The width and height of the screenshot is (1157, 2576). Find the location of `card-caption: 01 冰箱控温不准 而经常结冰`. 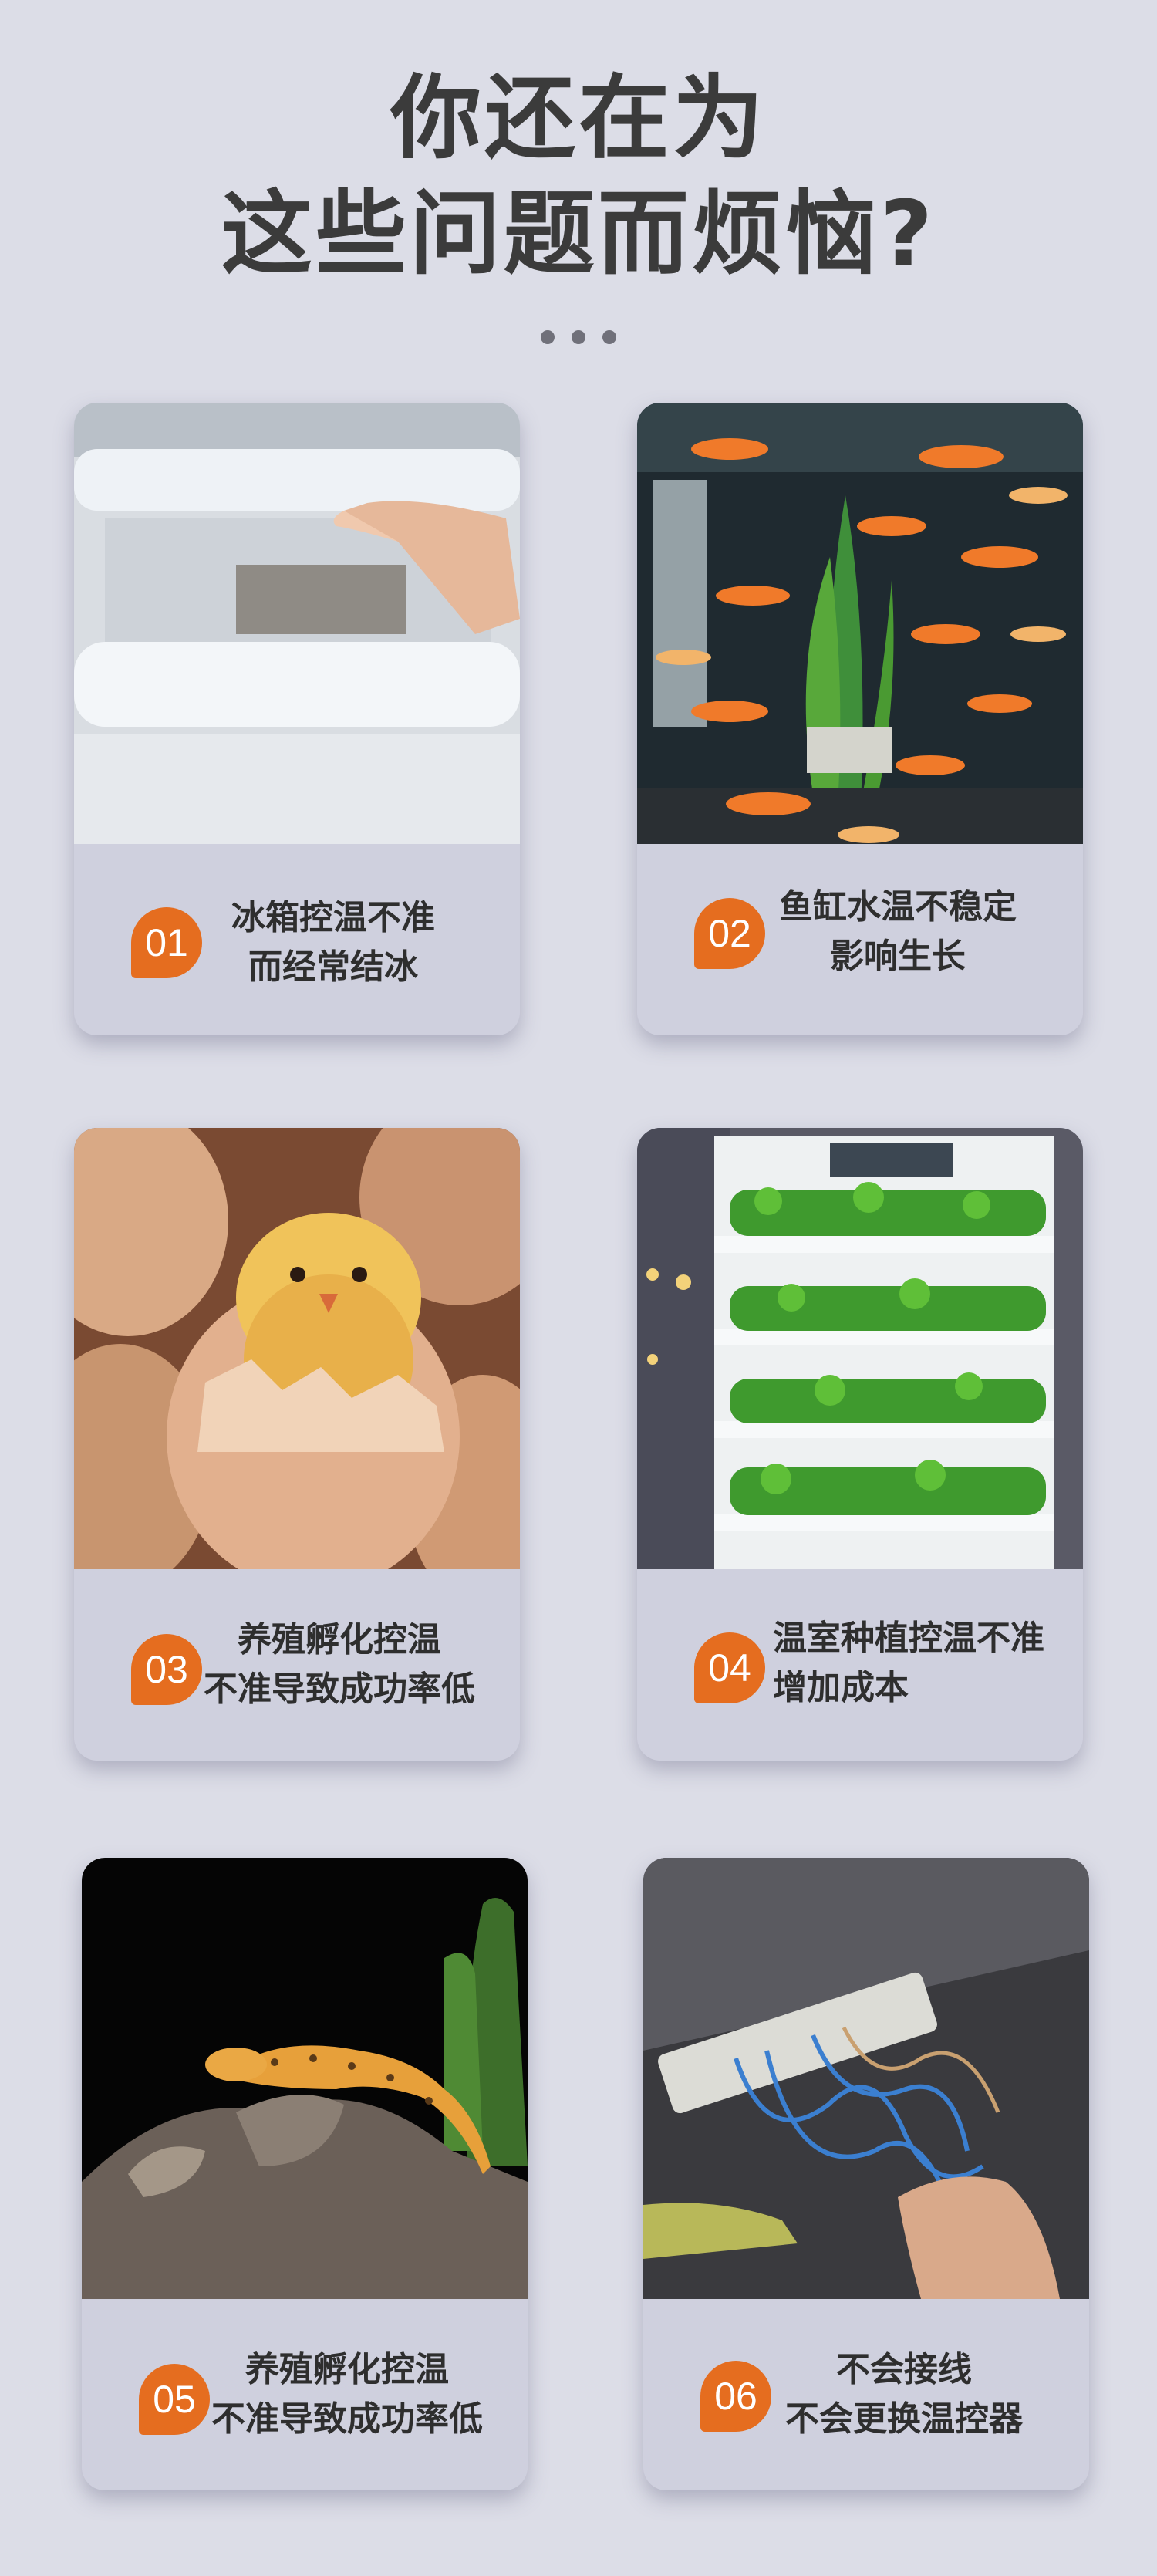

card-caption: 01 冰箱控温不准 而经常结冰 is located at coordinates (297, 939).